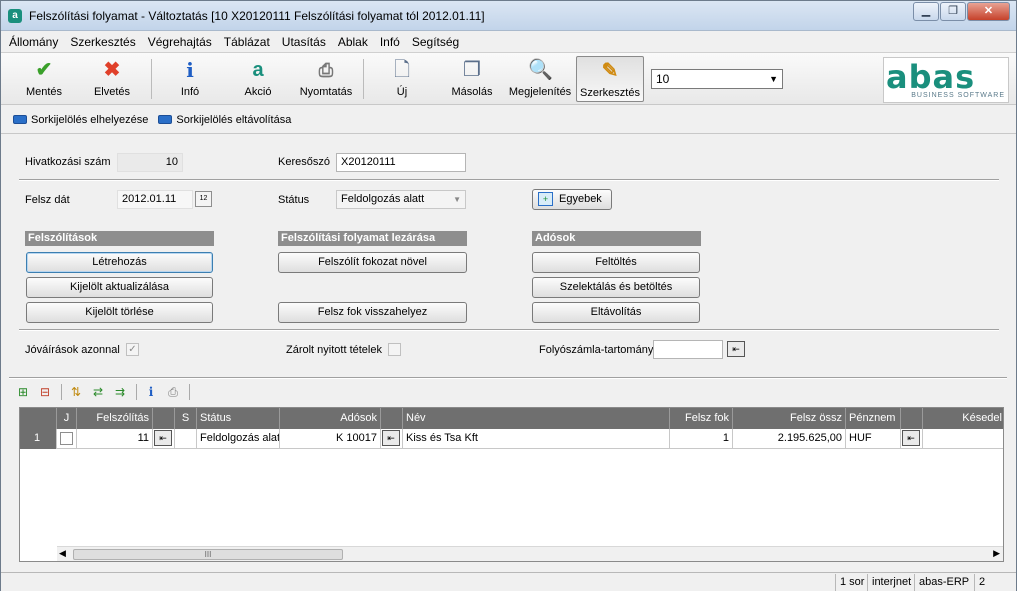 Image resolution: width=1017 pixels, height=591 pixels. I want to click on menu-file: Állomány, so click(33, 42).